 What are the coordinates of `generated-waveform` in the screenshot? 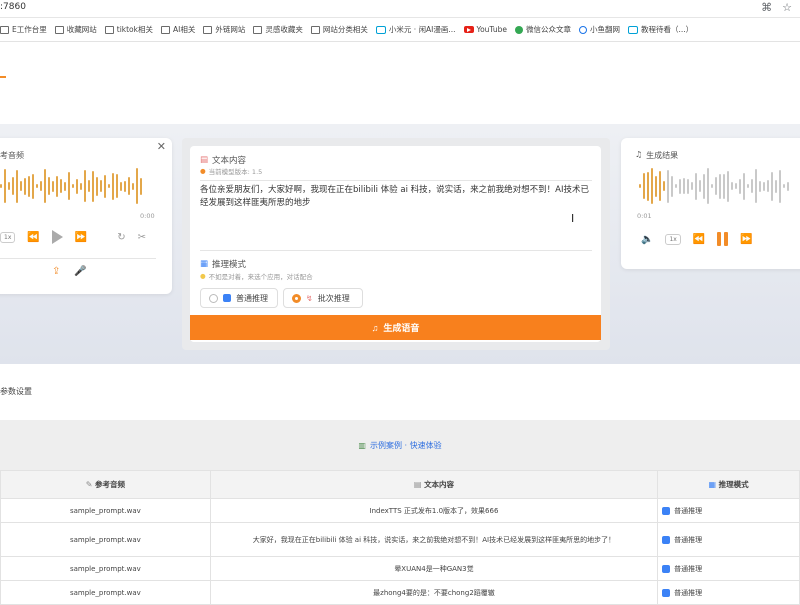 It's located at (714, 186).